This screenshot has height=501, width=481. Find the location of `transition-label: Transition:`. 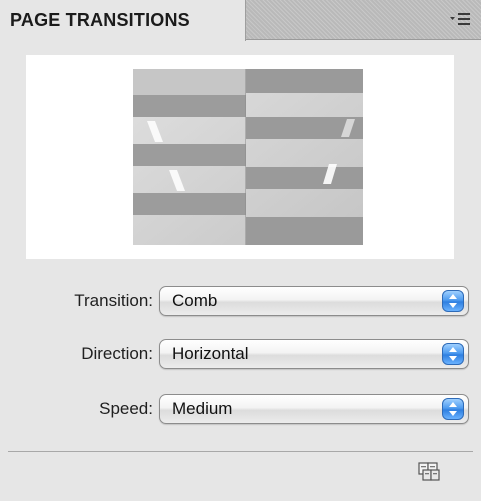

transition-label: Transition: is located at coordinates (113, 300).